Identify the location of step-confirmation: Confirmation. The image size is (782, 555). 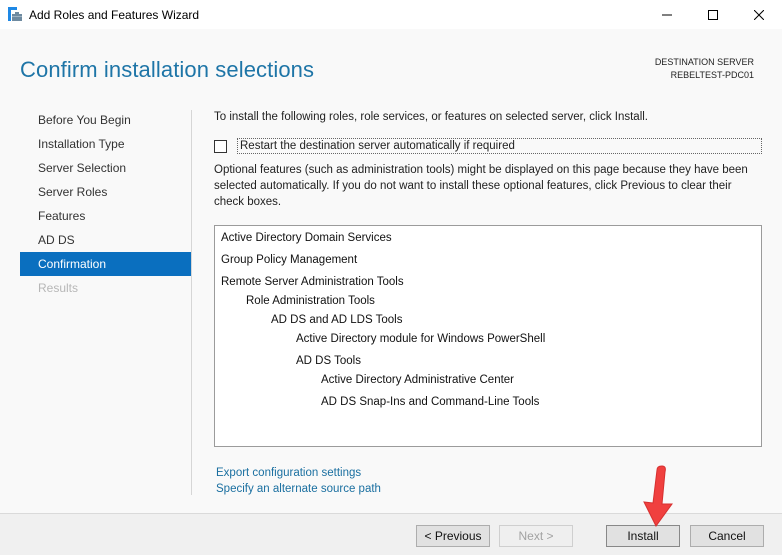
(105, 264).